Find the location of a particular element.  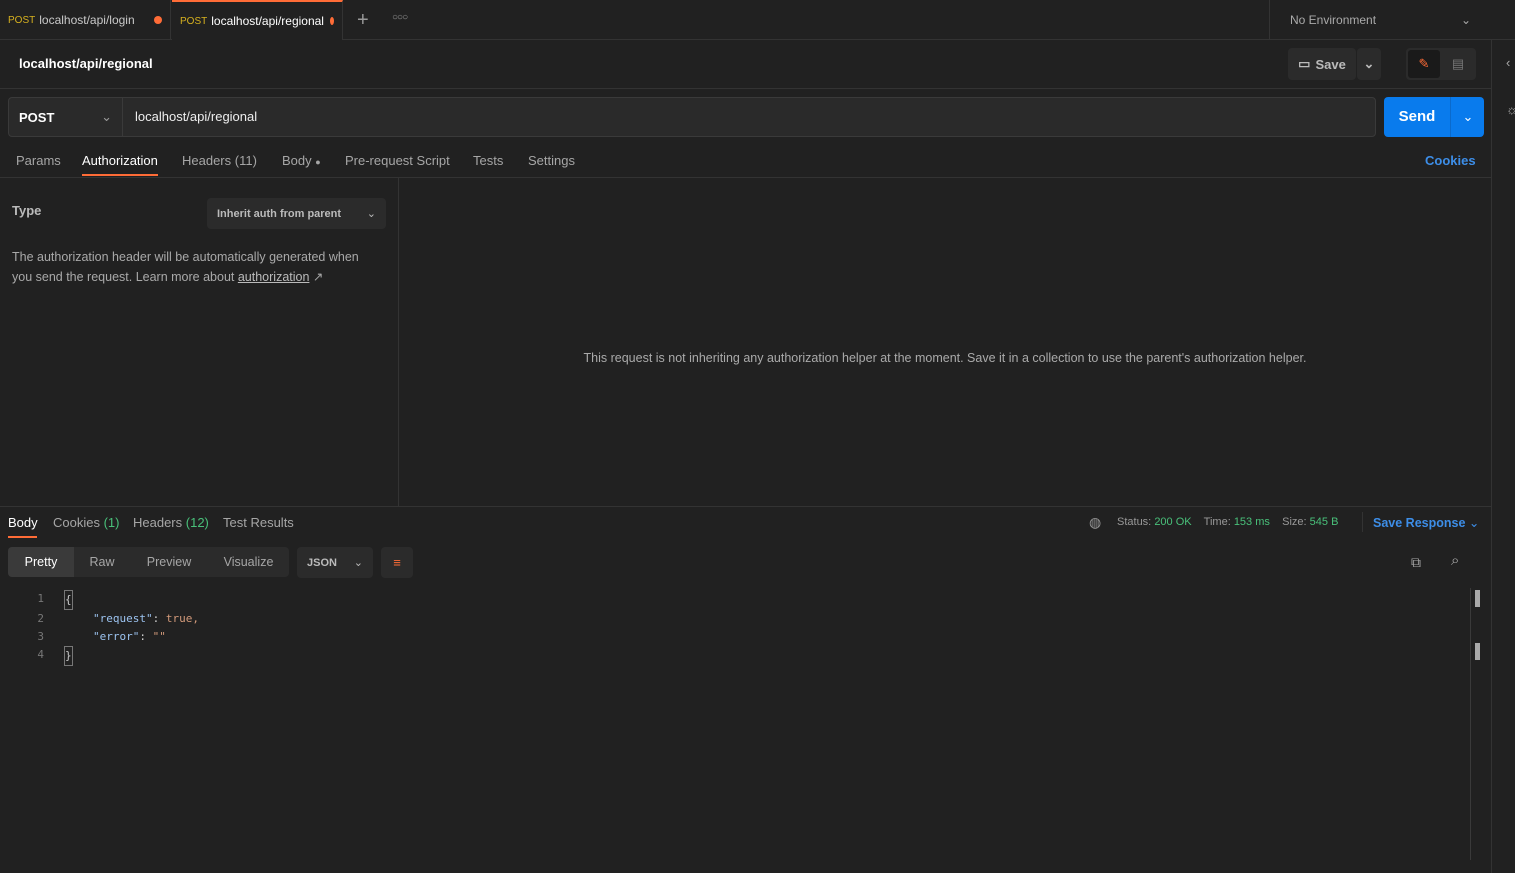

json-value: true, is located at coordinates (182, 618).